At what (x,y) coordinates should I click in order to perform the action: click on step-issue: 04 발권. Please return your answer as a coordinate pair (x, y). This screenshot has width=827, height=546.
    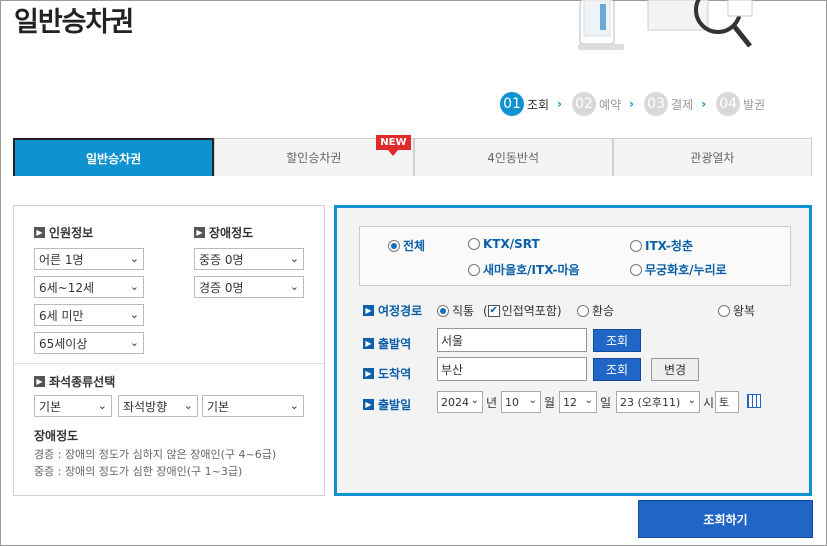
    Looking at the image, I should click on (740, 104).